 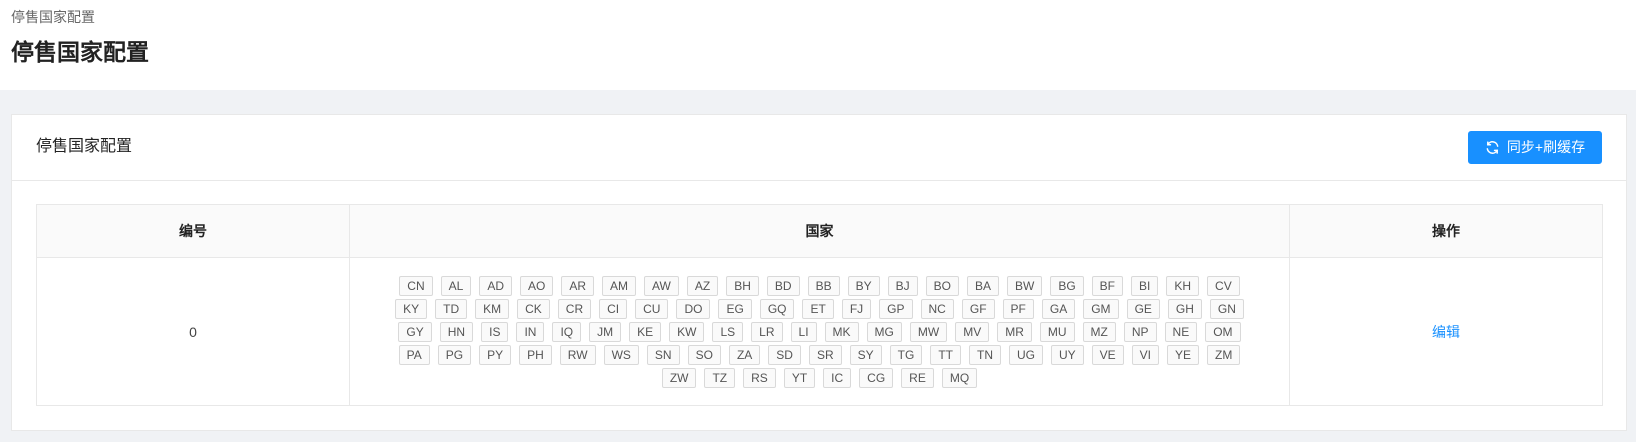 I want to click on country-tag: BA, so click(x=982, y=285).